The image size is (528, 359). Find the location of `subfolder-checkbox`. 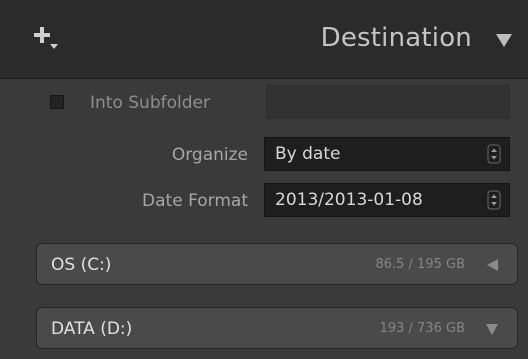

subfolder-checkbox is located at coordinates (57, 102).